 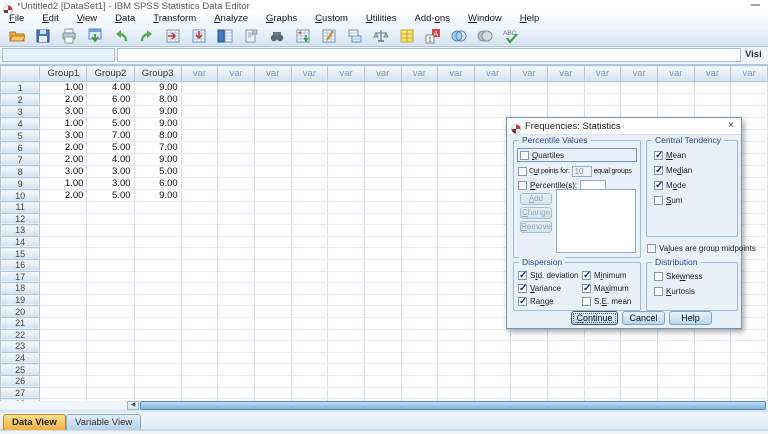 I want to click on cell-editor-box, so click(x=429, y=55).